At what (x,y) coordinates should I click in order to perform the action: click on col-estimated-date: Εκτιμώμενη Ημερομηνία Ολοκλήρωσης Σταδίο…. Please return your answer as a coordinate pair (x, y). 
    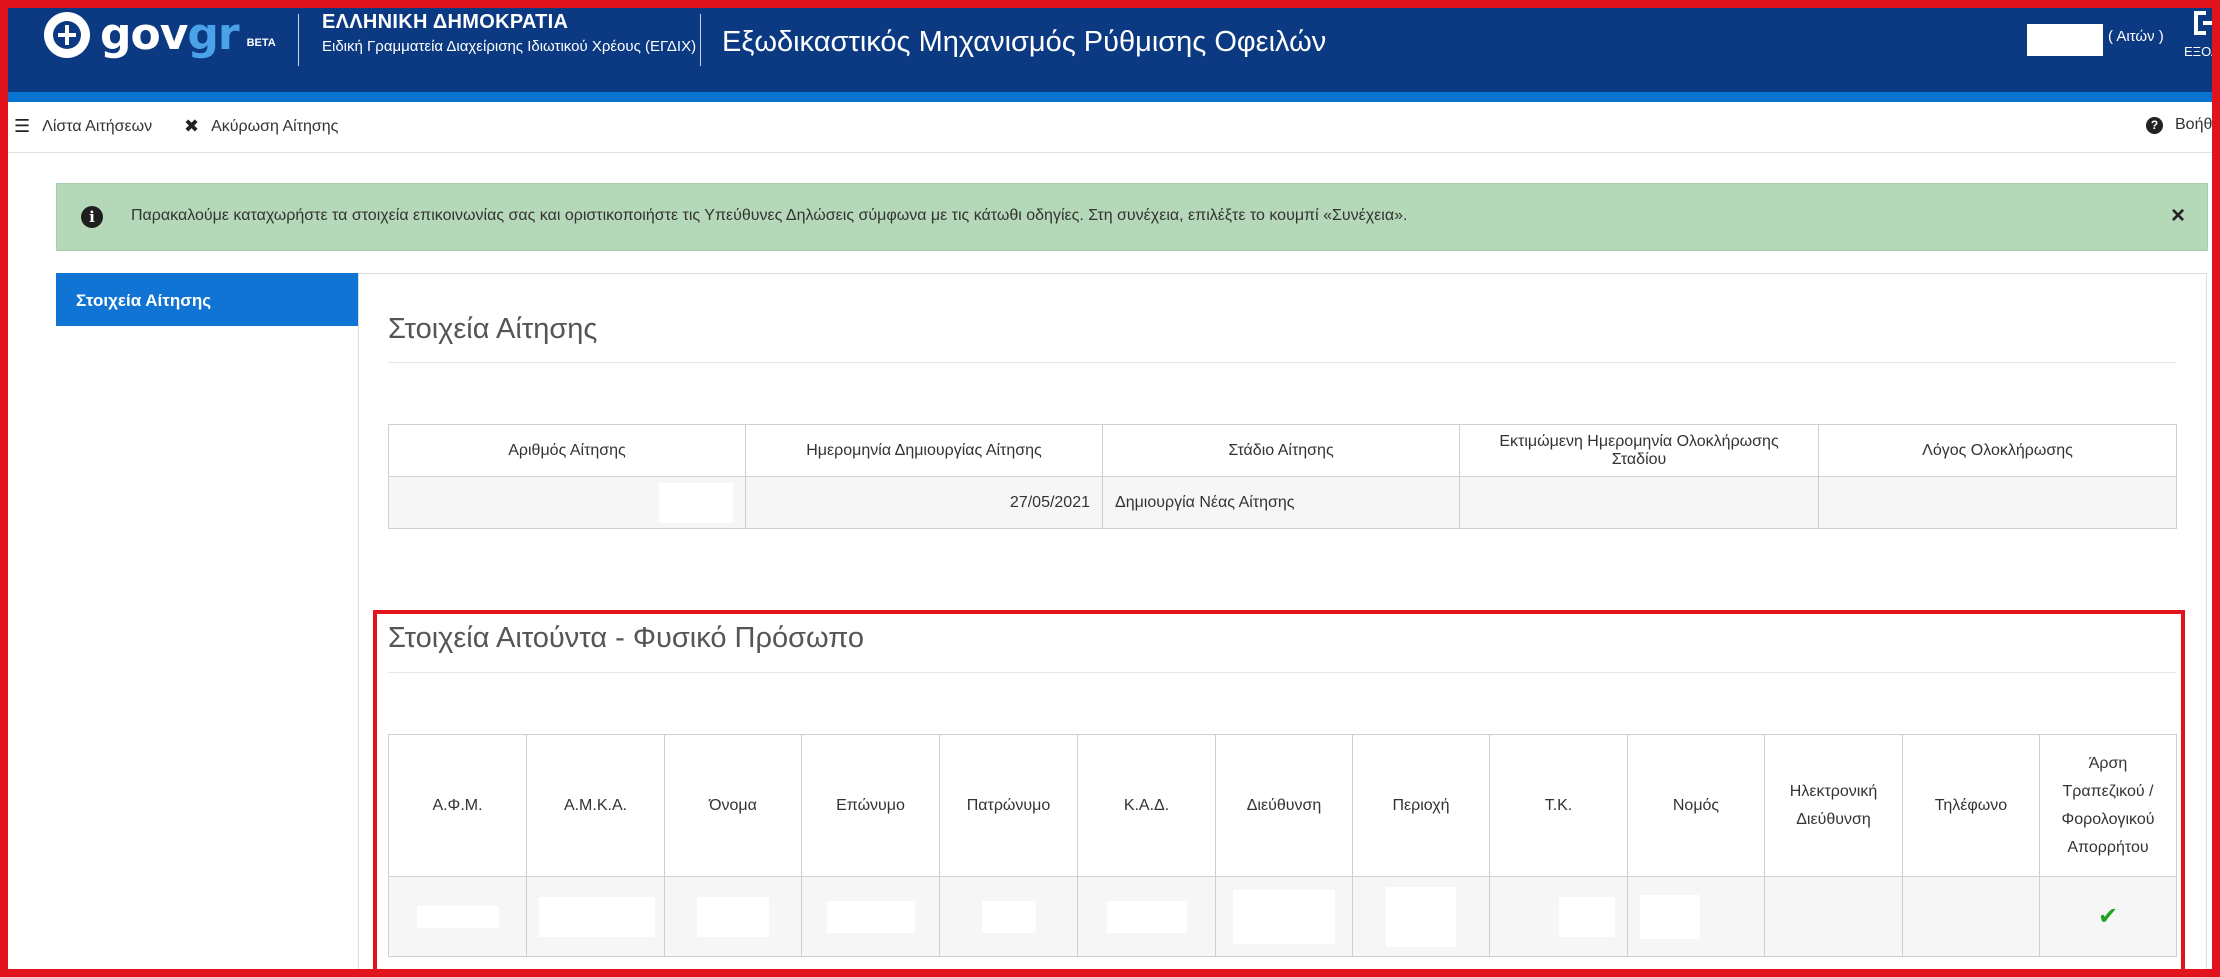
    Looking at the image, I should click on (1639, 450).